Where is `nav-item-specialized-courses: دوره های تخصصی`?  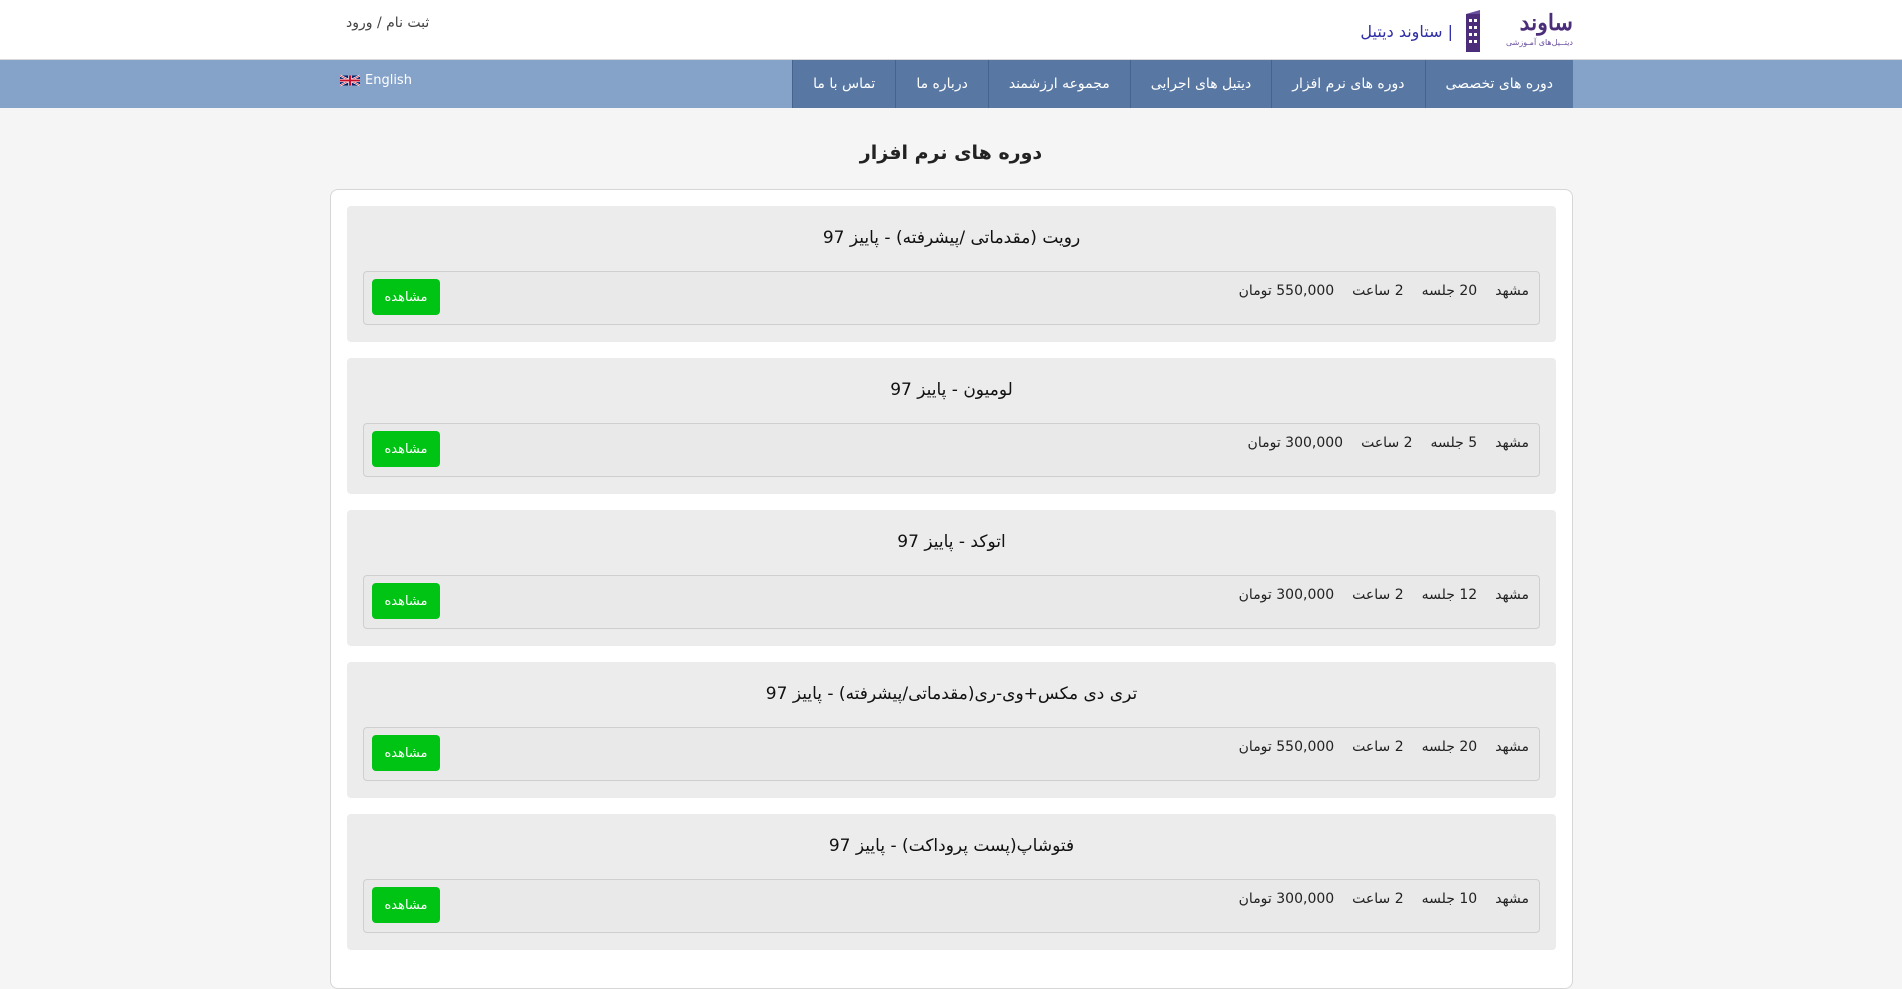 nav-item-specialized-courses: دوره های تخصصی is located at coordinates (1498, 84).